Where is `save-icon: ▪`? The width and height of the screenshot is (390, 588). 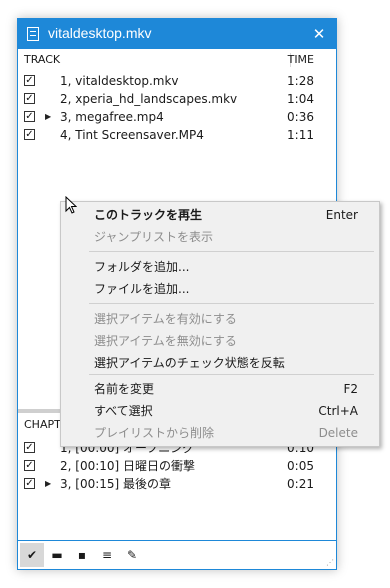
save-icon: ▪ is located at coordinates (82, 555).